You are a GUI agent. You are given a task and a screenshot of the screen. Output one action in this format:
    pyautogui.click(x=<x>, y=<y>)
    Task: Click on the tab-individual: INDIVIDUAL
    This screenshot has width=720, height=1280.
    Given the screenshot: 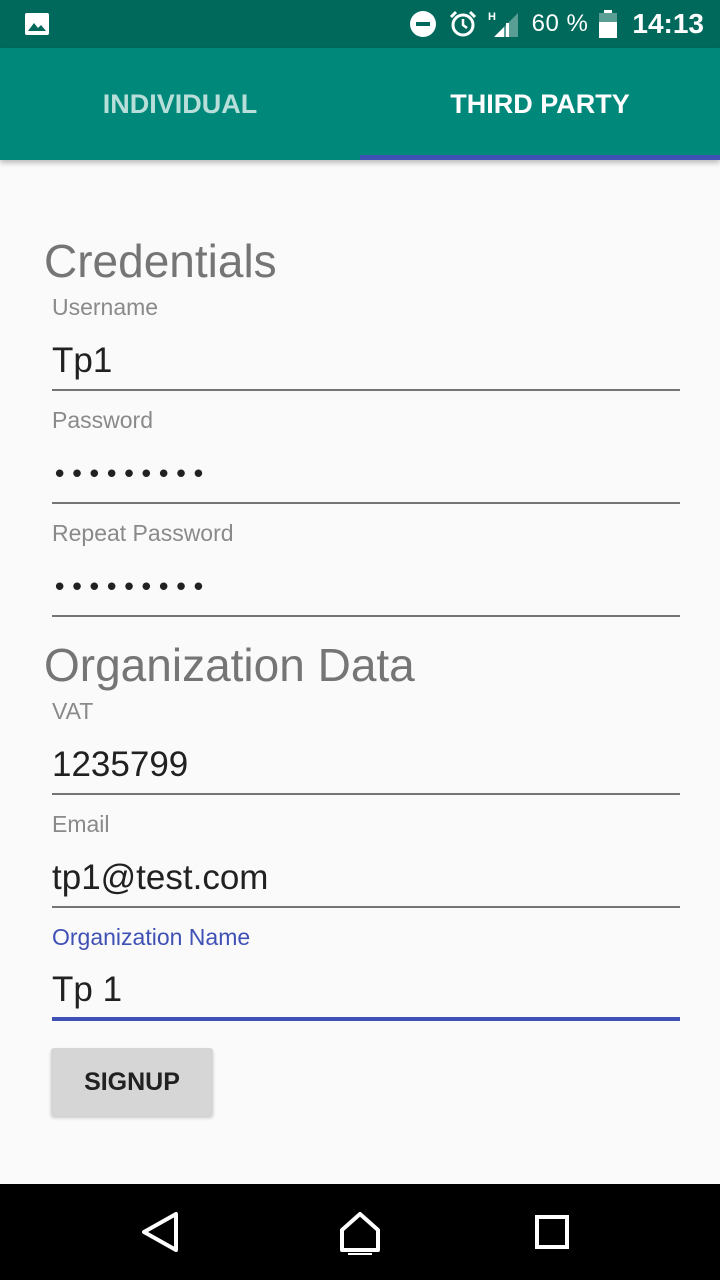 What is the action you would take?
    pyautogui.click(x=180, y=104)
    